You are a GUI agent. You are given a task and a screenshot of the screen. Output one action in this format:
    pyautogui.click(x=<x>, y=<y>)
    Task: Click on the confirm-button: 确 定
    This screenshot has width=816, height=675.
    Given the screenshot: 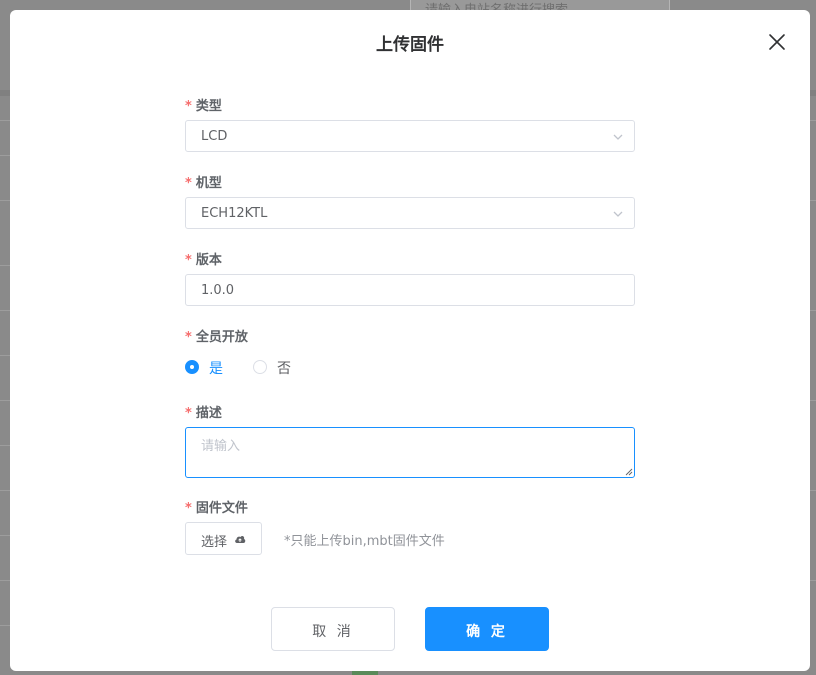 What is the action you would take?
    pyautogui.click(x=487, y=629)
    